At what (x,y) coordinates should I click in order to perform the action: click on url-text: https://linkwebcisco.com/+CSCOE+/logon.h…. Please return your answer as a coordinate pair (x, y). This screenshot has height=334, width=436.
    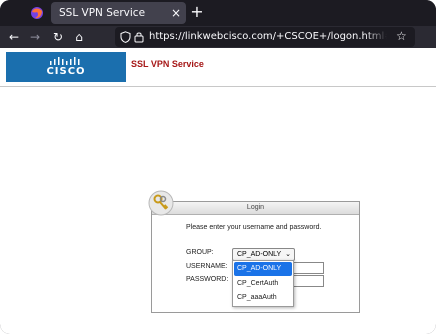
    Looking at the image, I should click on (268, 37).